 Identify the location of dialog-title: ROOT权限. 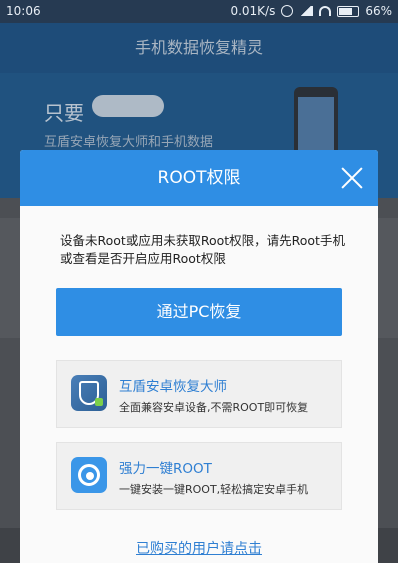
(199, 178).